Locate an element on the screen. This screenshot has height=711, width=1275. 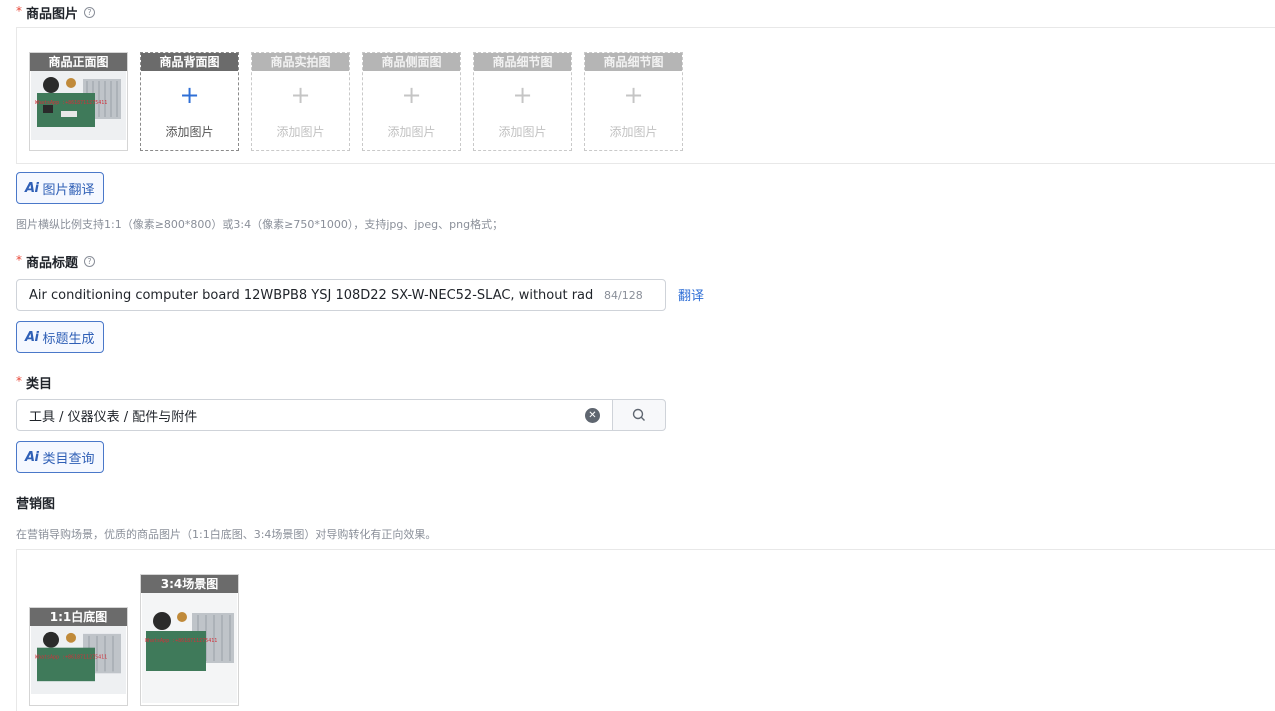
char-count: 84/128 is located at coordinates (623, 295).